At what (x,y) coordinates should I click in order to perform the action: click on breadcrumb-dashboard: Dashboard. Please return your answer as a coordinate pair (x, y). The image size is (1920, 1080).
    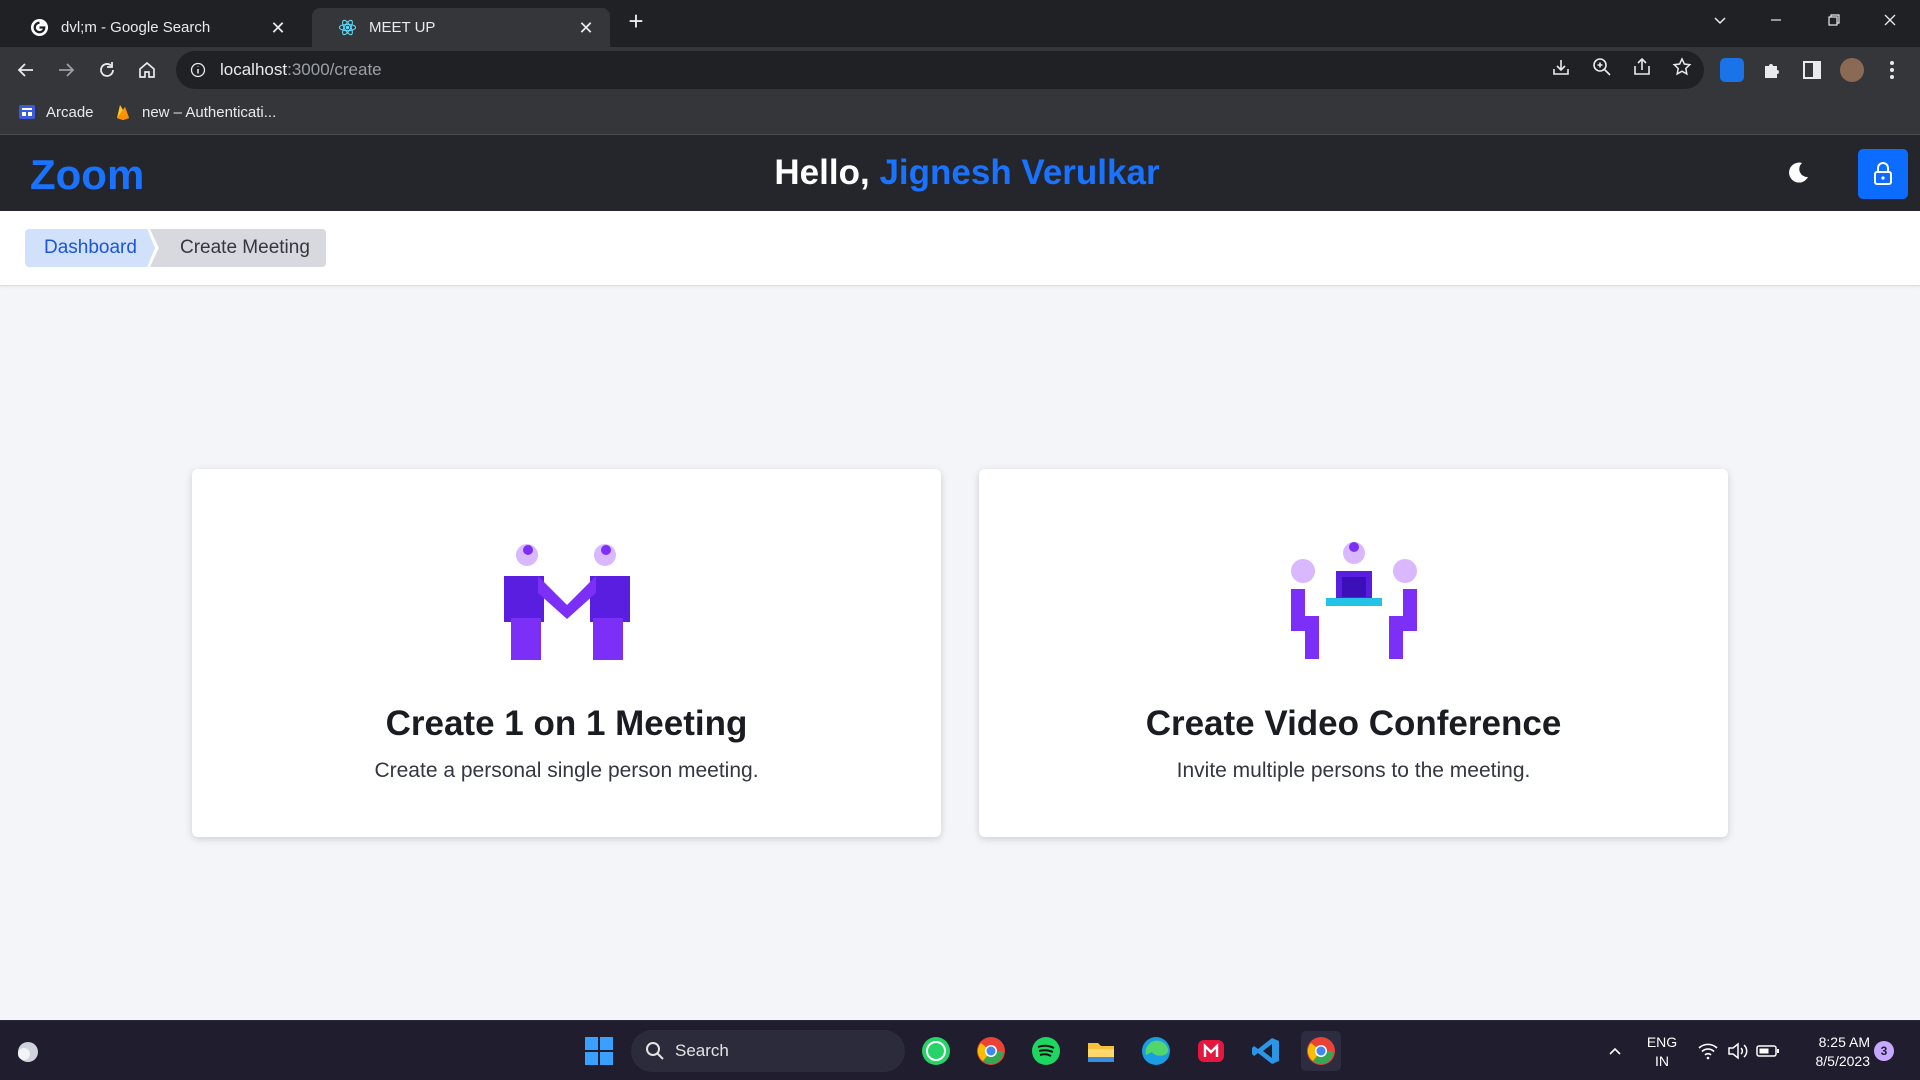
    Looking at the image, I should click on (90, 248).